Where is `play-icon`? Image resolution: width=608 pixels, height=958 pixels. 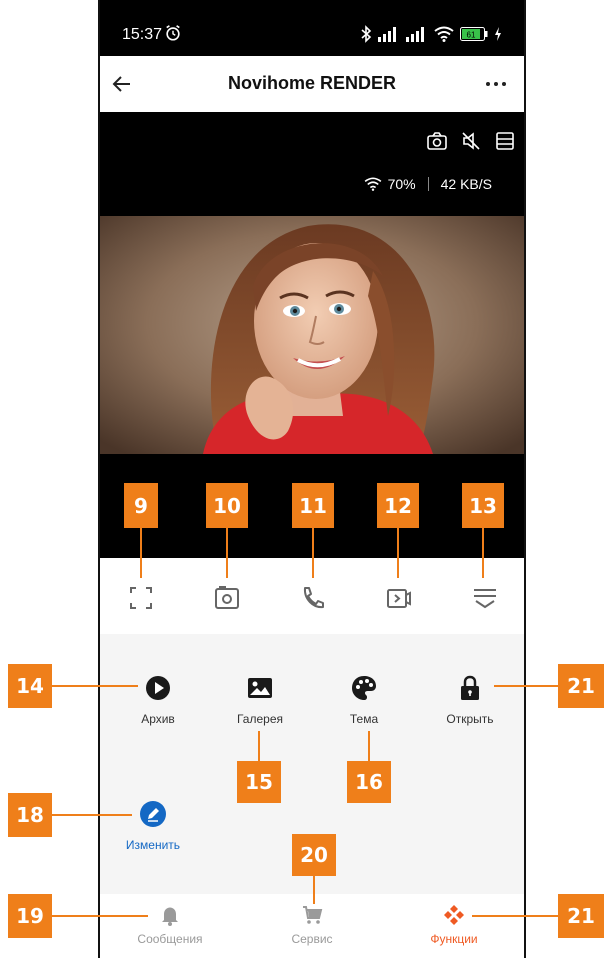 play-icon is located at coordinates (158, 688).